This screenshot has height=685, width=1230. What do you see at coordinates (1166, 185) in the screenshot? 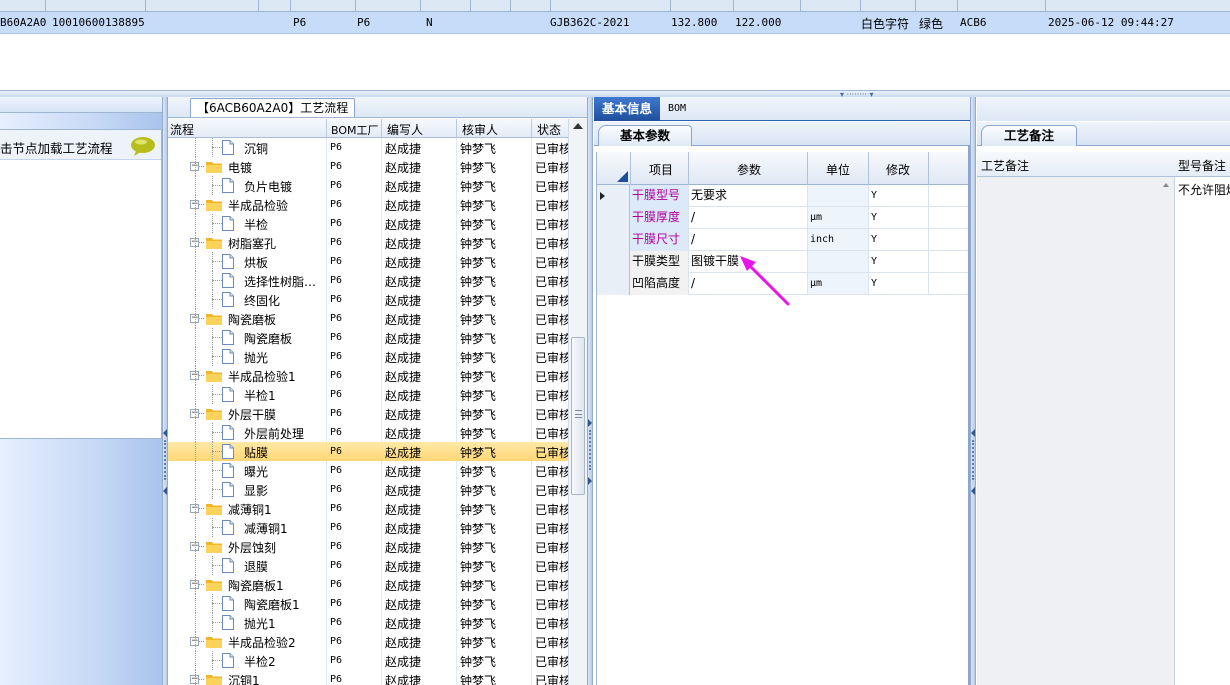
I see `remark-scroll-up-icon` at bounding box center [1166, 185].